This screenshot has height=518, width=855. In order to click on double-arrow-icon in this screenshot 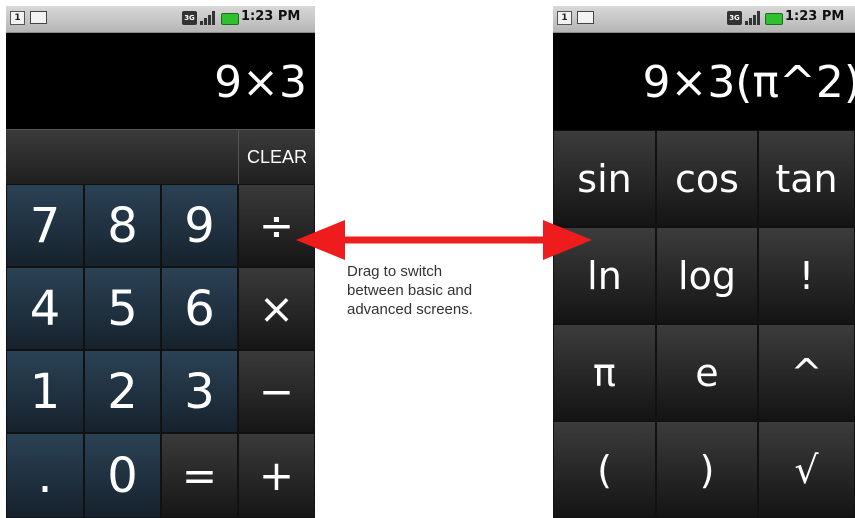, I will do `click(444, 240)`.